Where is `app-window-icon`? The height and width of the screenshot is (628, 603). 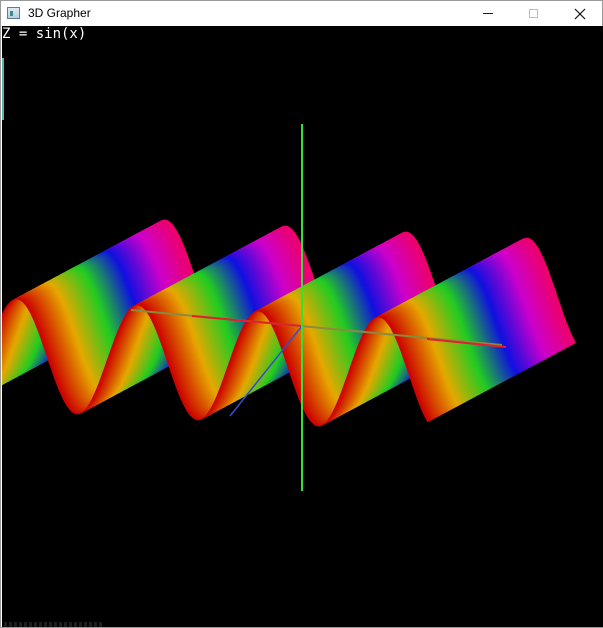 app-window-icon is located at coordinates (13, 13).